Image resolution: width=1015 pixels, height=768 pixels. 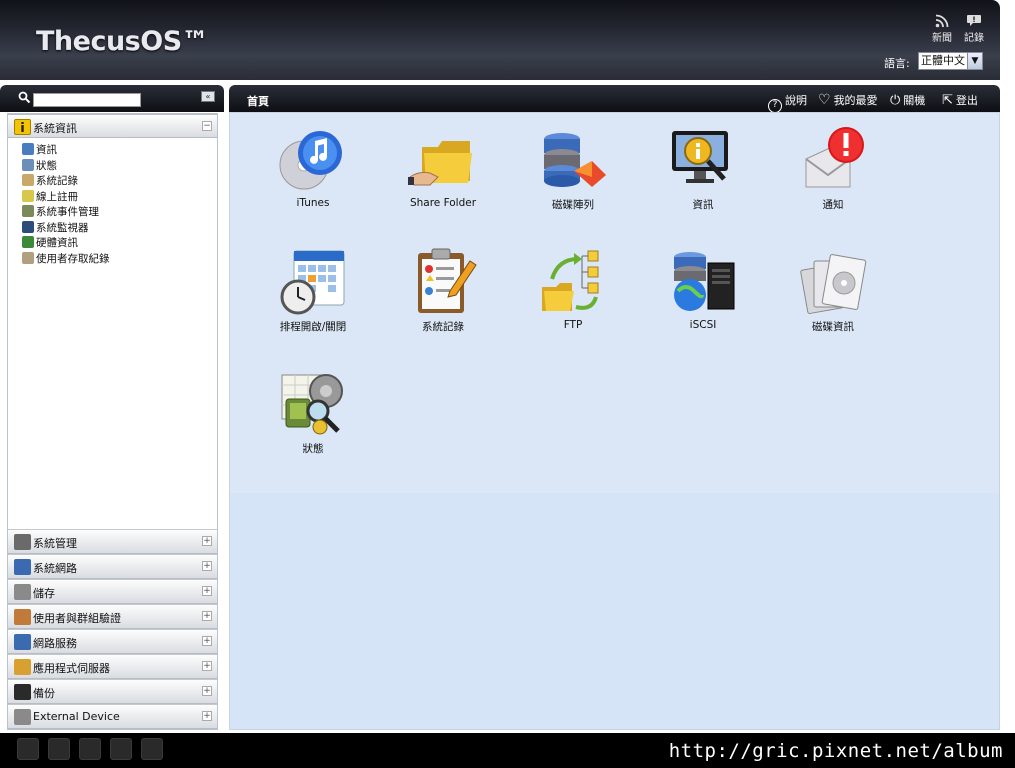 What do you see at coordinates (974, 61) in the screenshot?
I see `chevron-down-icon: ▼` at bounding box center [974, 61].